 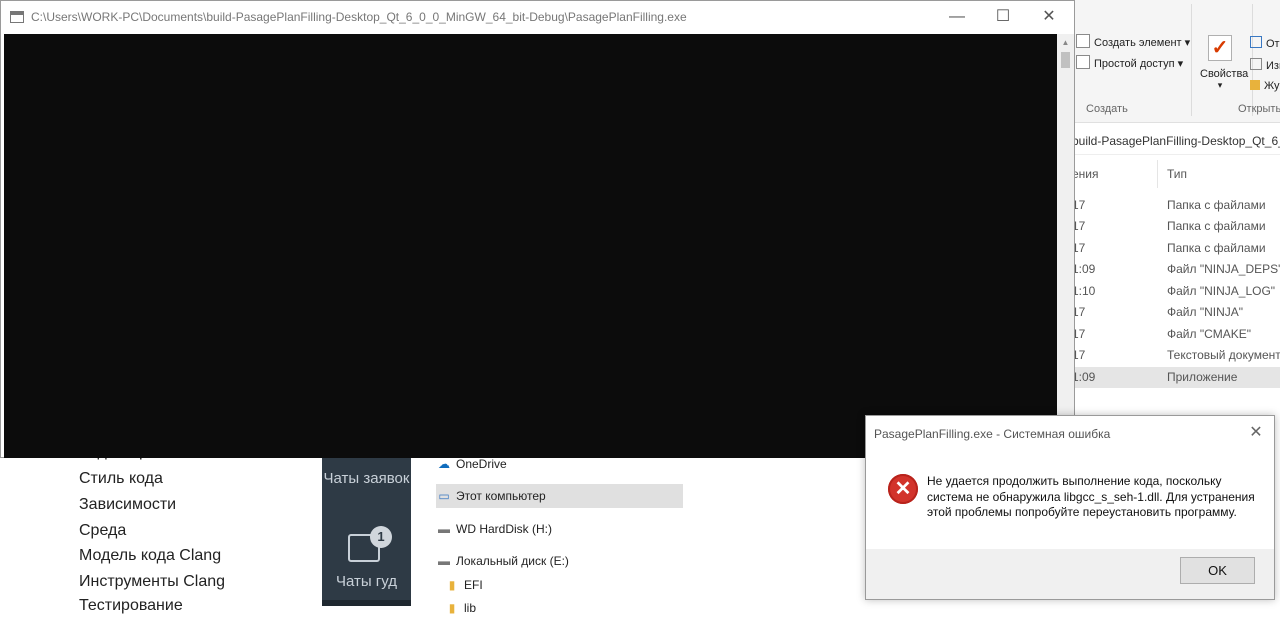 What do you see at coordinates (1083, 62) in the screenshot?
I see `easy-access-icon` at bounding box center [1083, 62].